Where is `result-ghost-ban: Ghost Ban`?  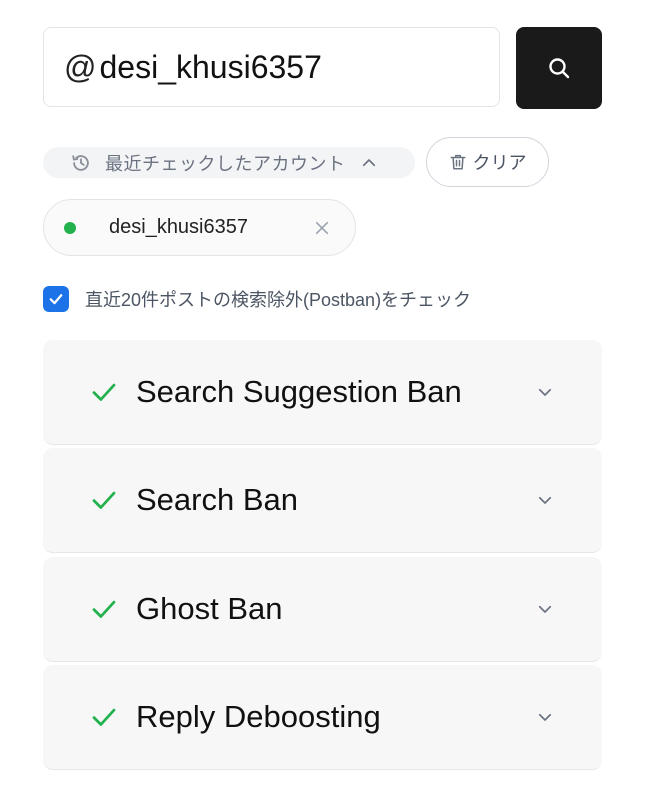 result-ghost-ban: Ghost Ban is located at coordinates (322, 609).